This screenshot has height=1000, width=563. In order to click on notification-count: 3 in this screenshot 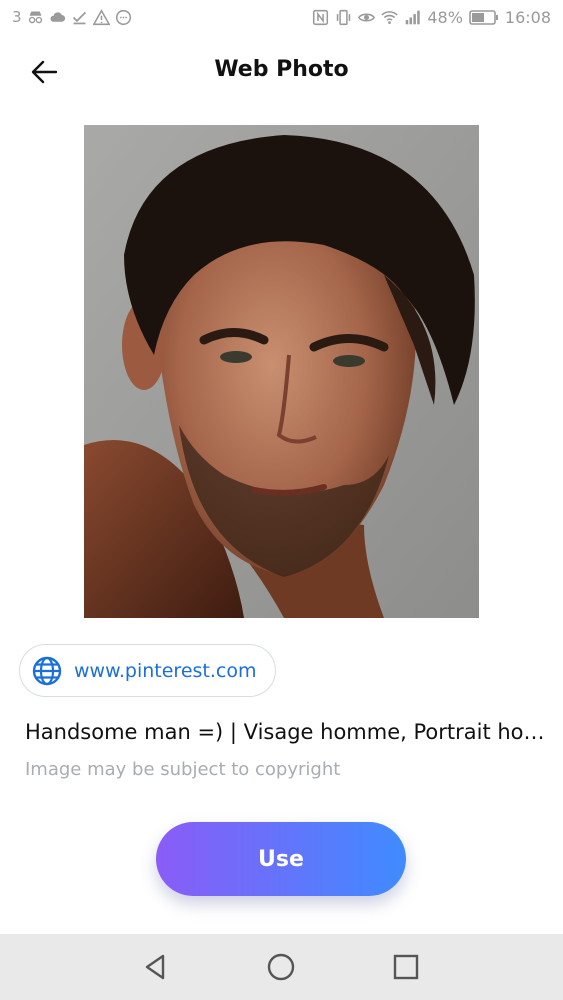, I will do `click(17, 17)`.